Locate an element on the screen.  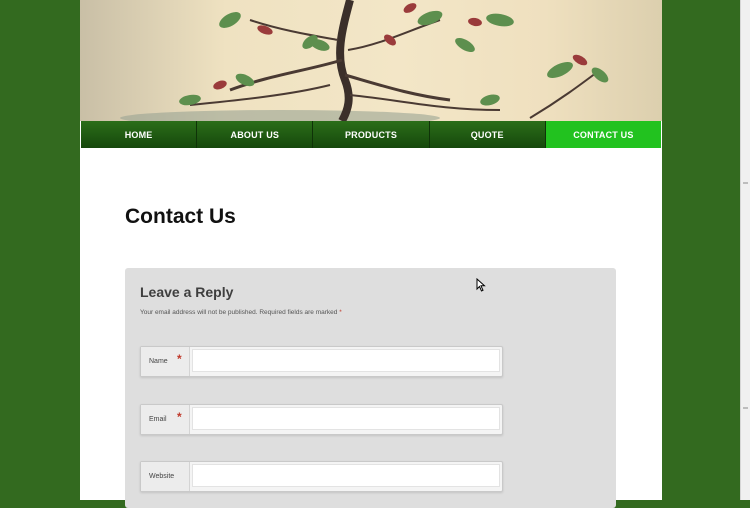
email-required-star: * is located at coordinates (179, 417).